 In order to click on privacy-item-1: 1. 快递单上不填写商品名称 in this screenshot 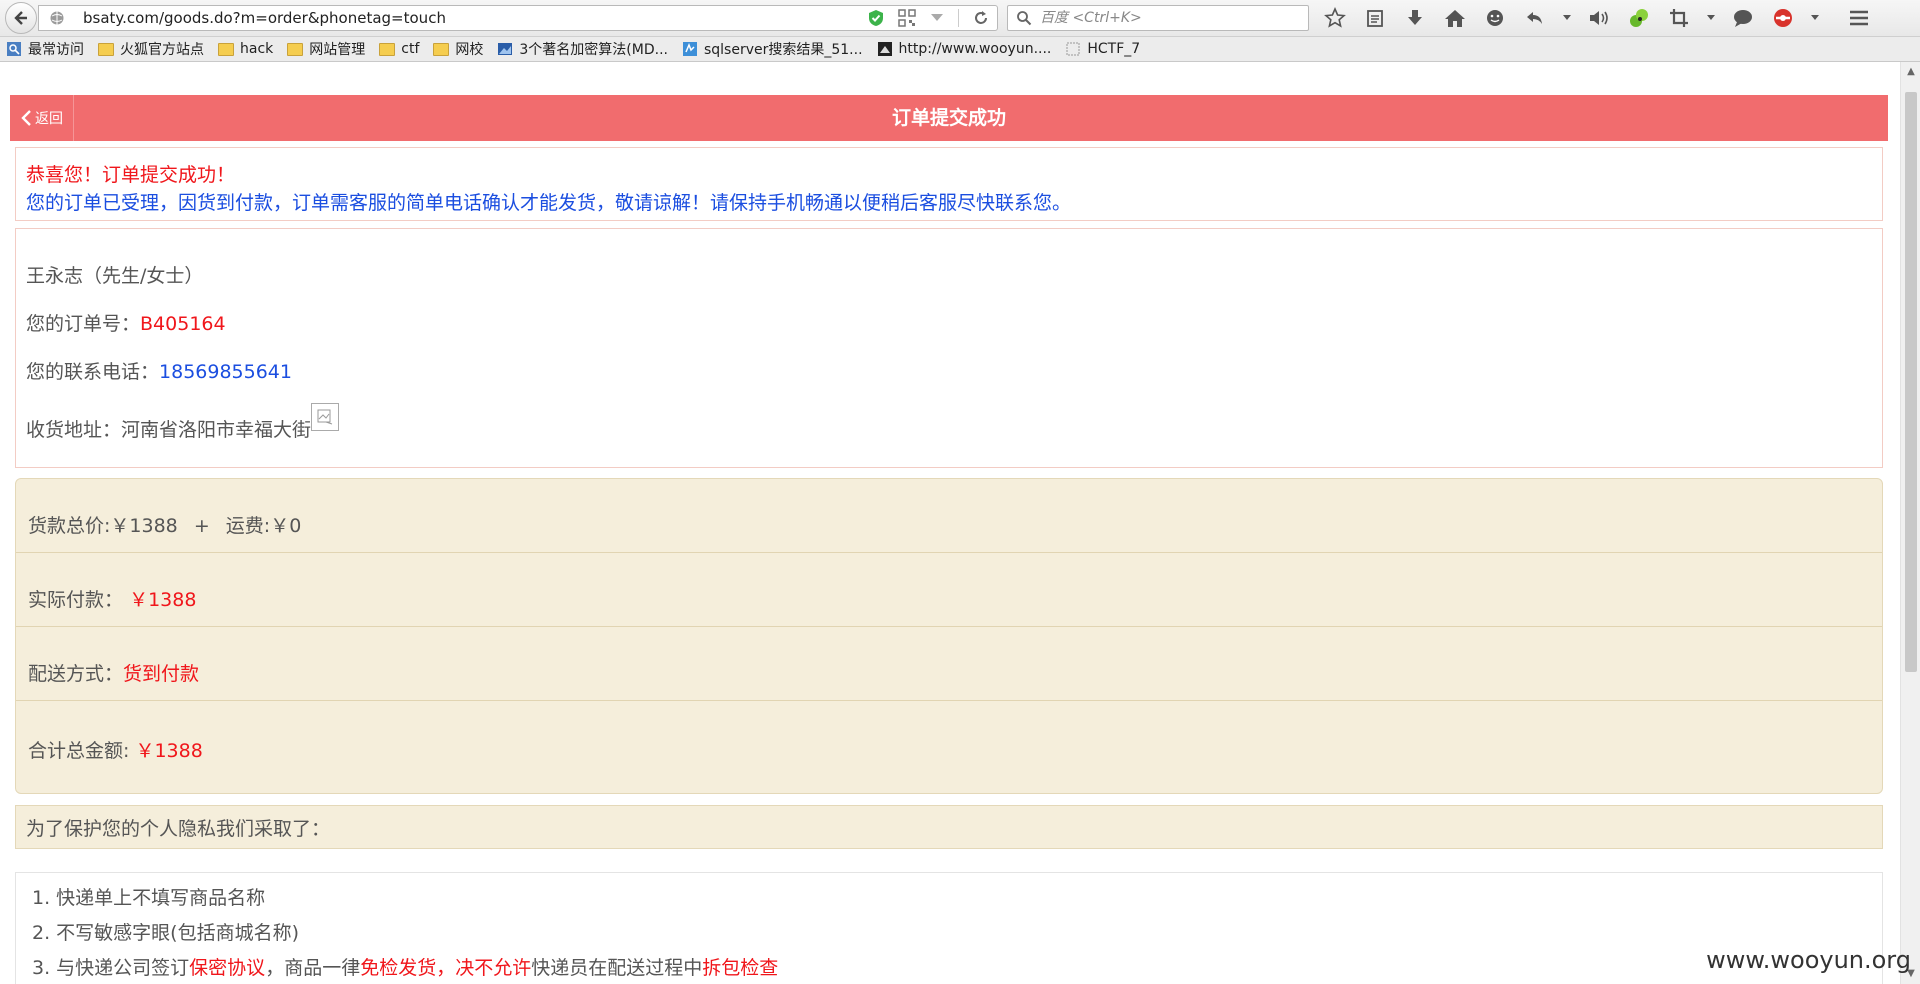, I will do `click(149, 898)`.